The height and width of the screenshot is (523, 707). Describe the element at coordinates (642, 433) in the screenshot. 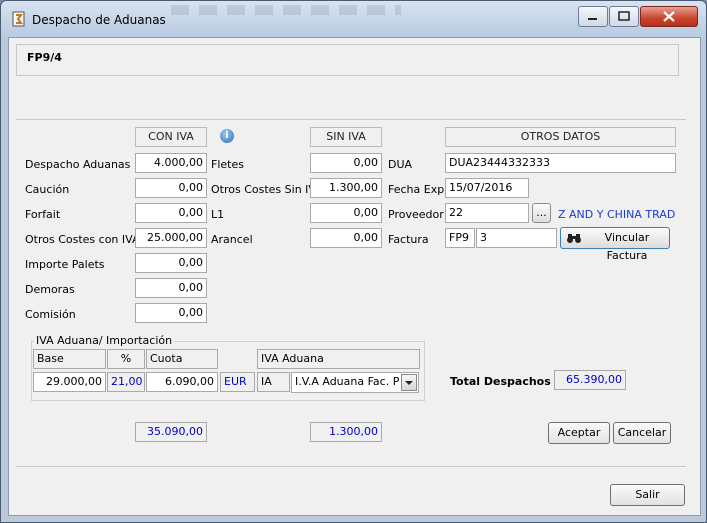

I see `cancelar-button: Cancelar` at that location.